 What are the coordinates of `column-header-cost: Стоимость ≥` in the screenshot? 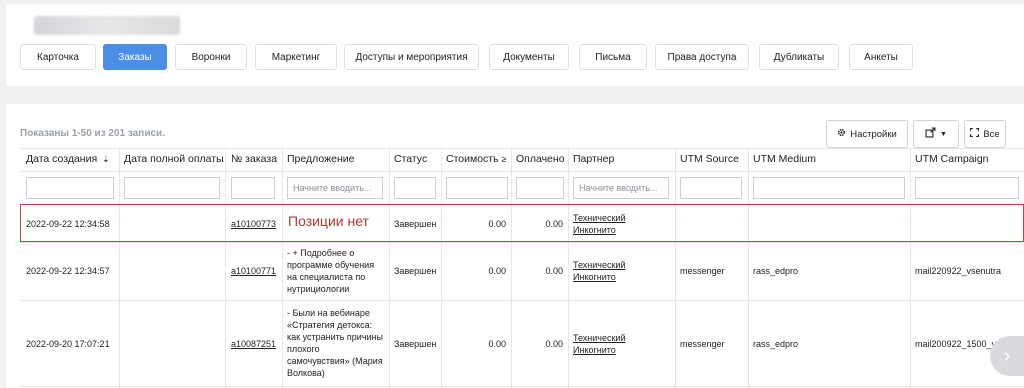 It's located at (476, 159).